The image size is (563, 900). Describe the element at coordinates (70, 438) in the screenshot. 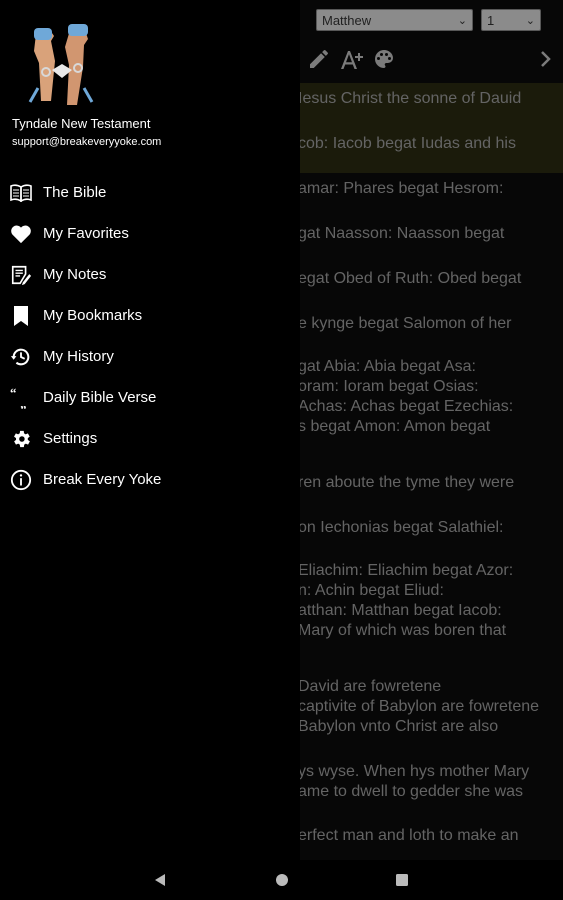

I see `menu-item-label: Settings` at that location.